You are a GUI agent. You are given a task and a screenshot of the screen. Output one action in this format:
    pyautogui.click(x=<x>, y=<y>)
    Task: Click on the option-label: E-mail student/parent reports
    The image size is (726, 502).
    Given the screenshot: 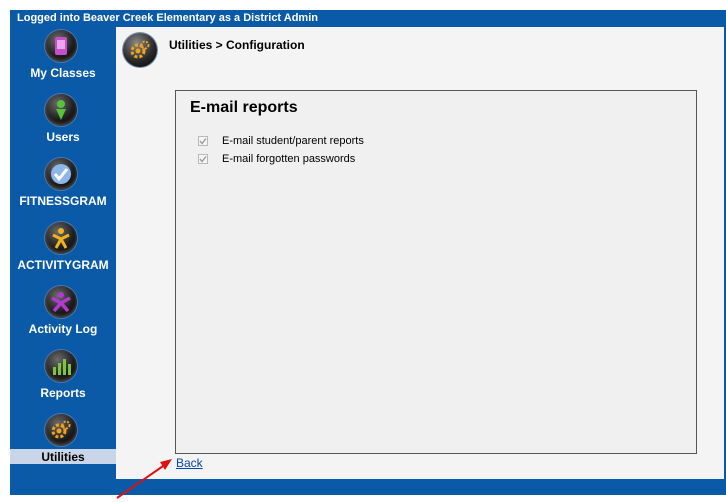 What is the action you would take?
    pyautogui.click(x=293, y=141)
    